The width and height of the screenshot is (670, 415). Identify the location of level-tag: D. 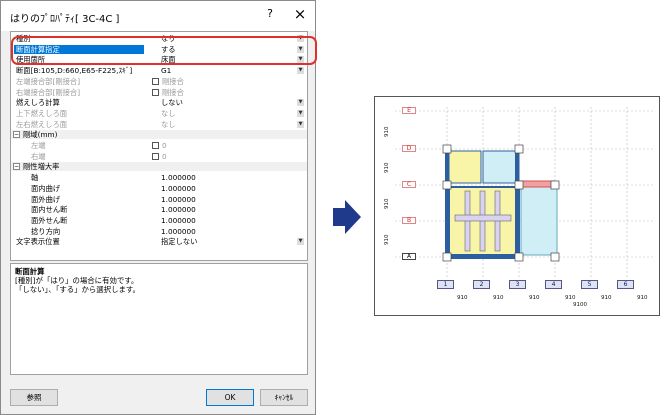
(409, 148).